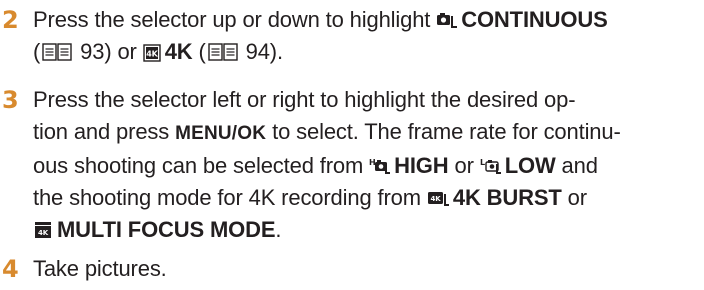 The width and height of the screenshot is (704, 290). Describe the element at coordinates (534, 19) in the screenshot. I see `continuous-label: CONTINUOUS` at that location.